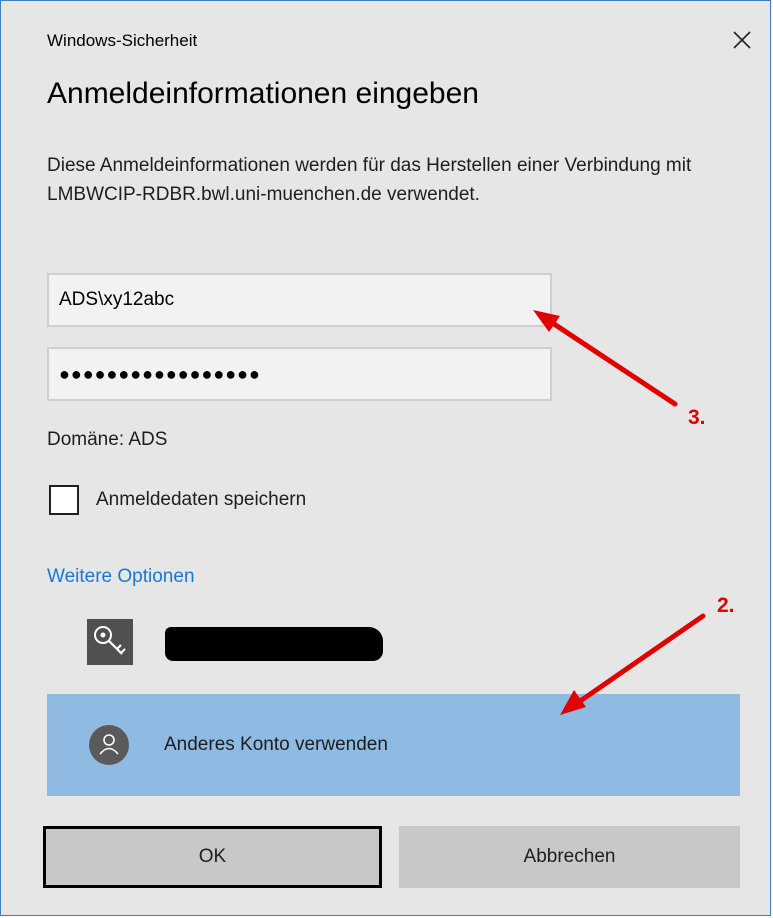 The height and width of the screenshot is (918, 773). I want to click on window-title: Windows-Sicherheit, so click(122, 40).